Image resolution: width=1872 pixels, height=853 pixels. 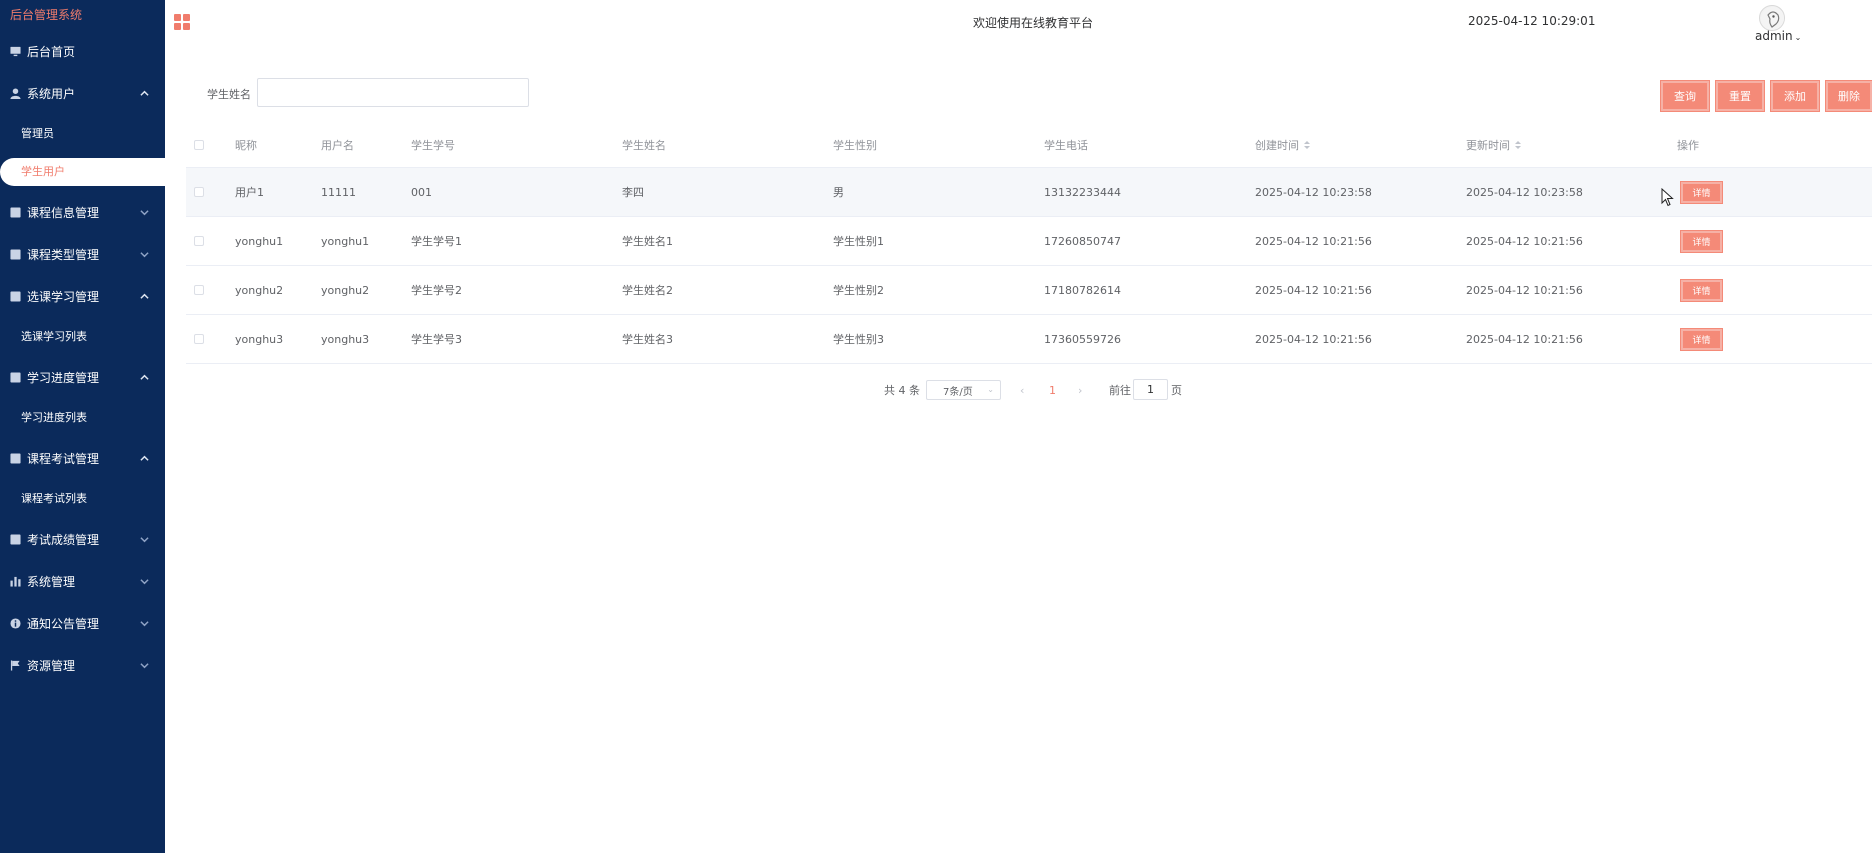 I want to click on column-header-updated: 更新时间, so click(x=1493, y=145).